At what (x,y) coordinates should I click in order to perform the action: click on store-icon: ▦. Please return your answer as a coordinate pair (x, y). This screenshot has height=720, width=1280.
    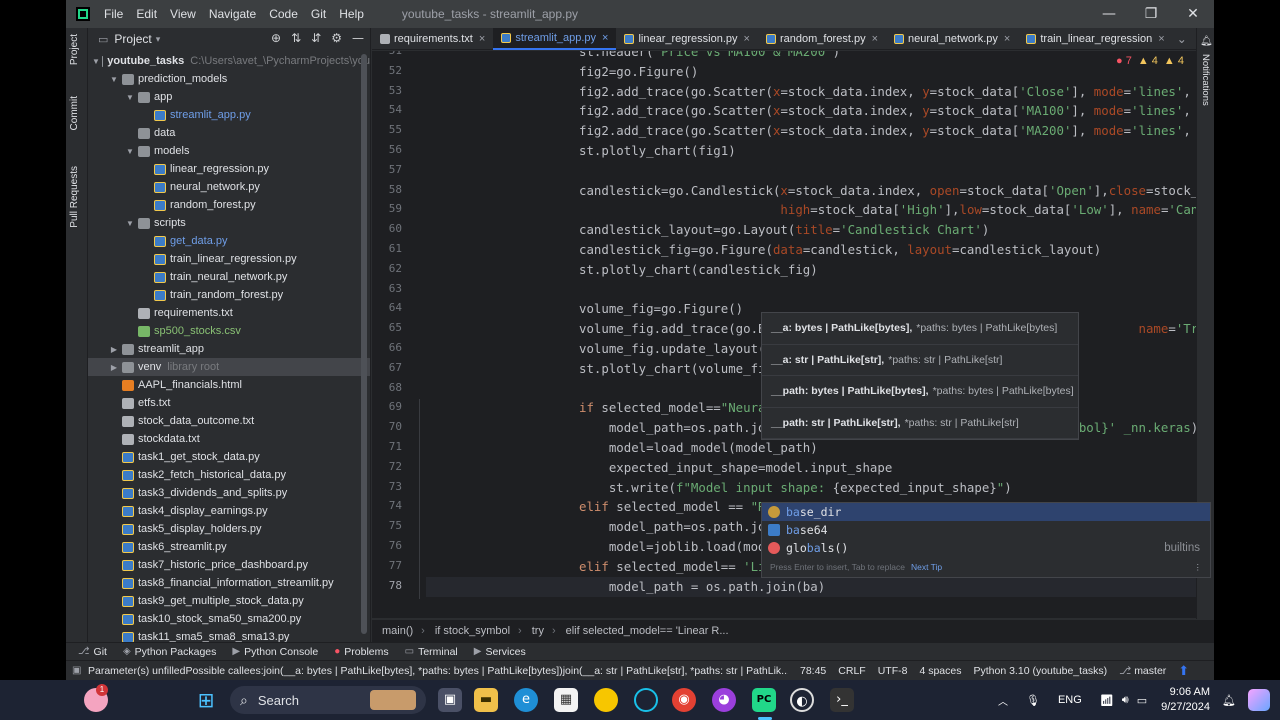
    Looking at the image, I should click on (566, 700).